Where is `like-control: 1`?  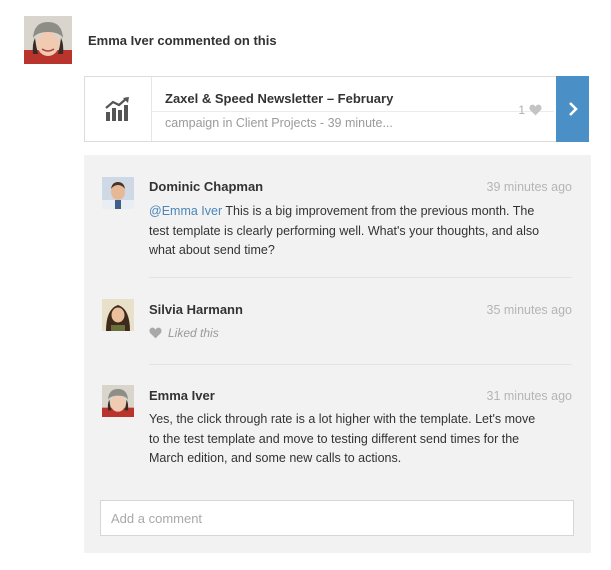
like-control: 1 is located at coordinates (530, 110).